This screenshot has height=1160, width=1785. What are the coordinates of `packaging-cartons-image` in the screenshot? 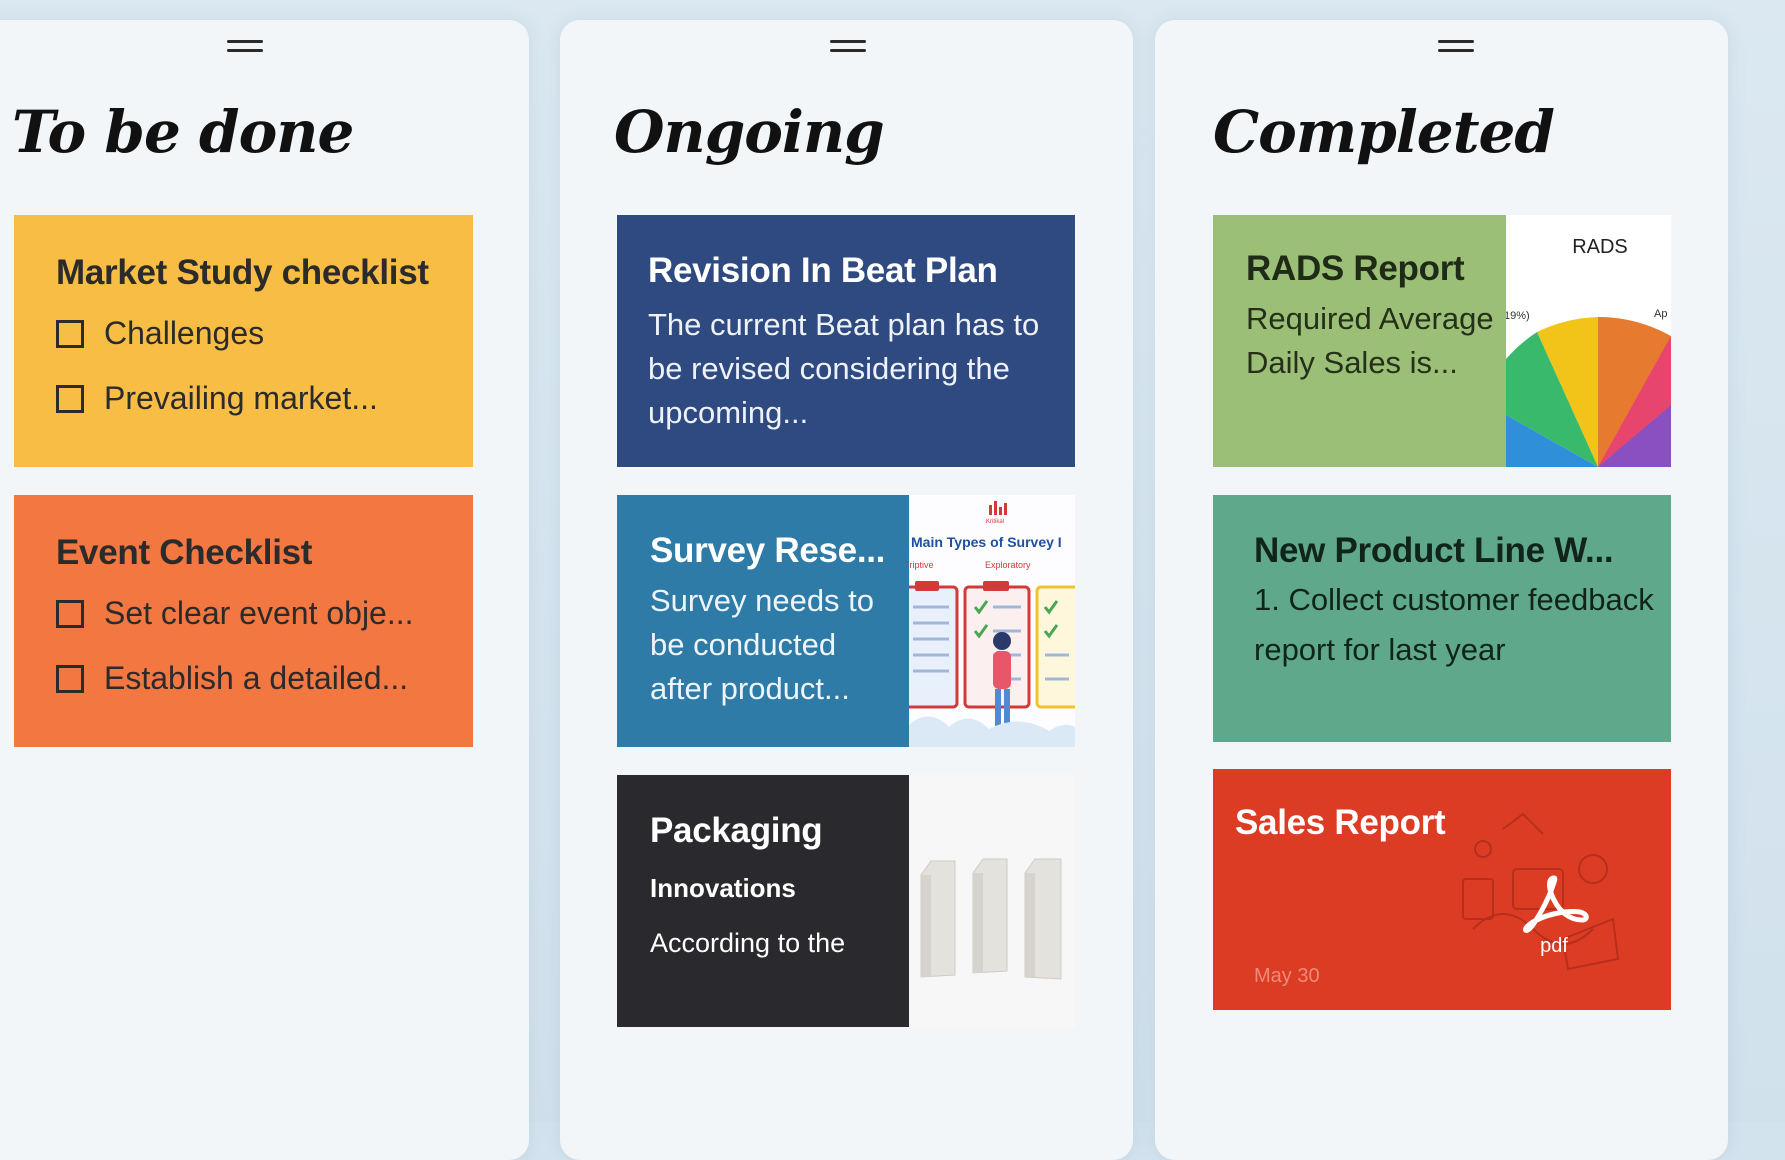 It's located at (992, 901).